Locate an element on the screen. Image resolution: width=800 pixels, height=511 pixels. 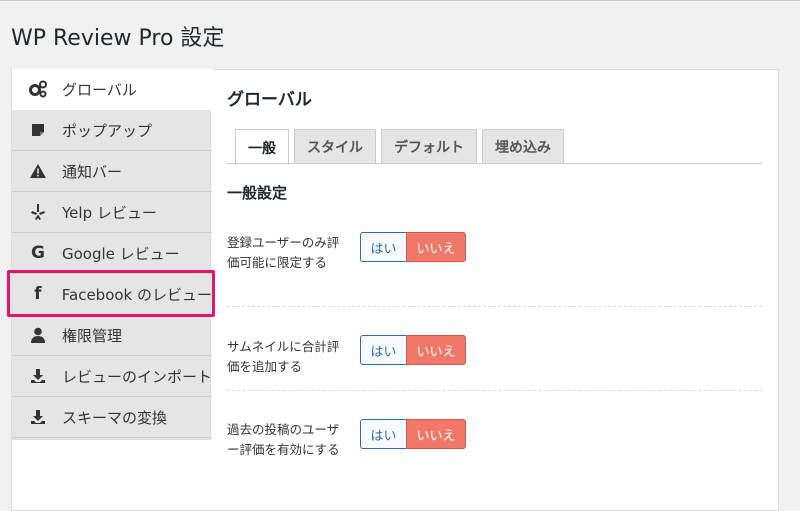
sidebar-item-schema-conversion: スキーマの変換 is located at coordinates (112, 417).